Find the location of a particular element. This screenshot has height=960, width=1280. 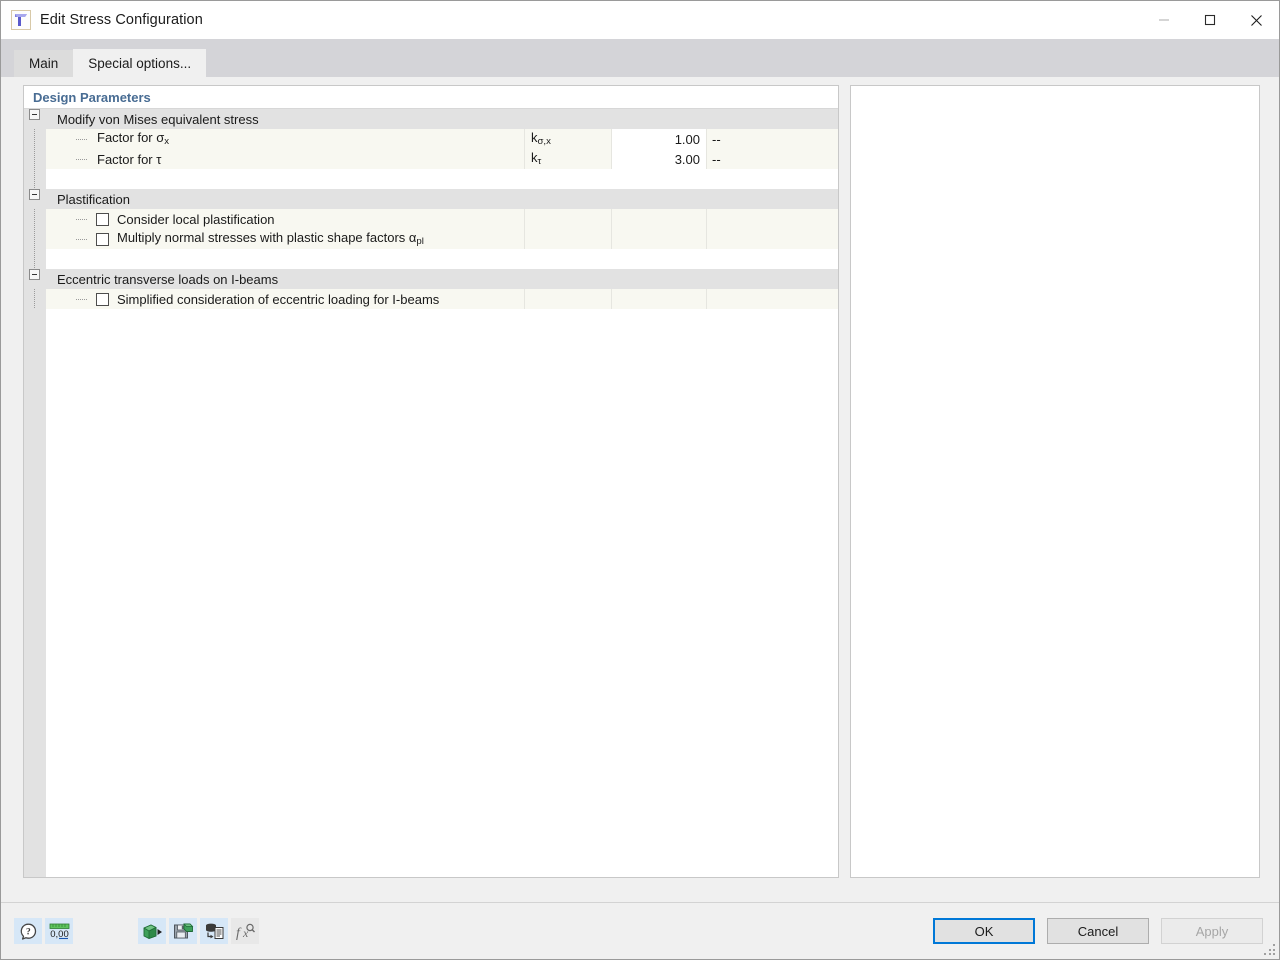

grid-row: Factor for τ kτ 3.00 -- is located at coordinates (431, 159).